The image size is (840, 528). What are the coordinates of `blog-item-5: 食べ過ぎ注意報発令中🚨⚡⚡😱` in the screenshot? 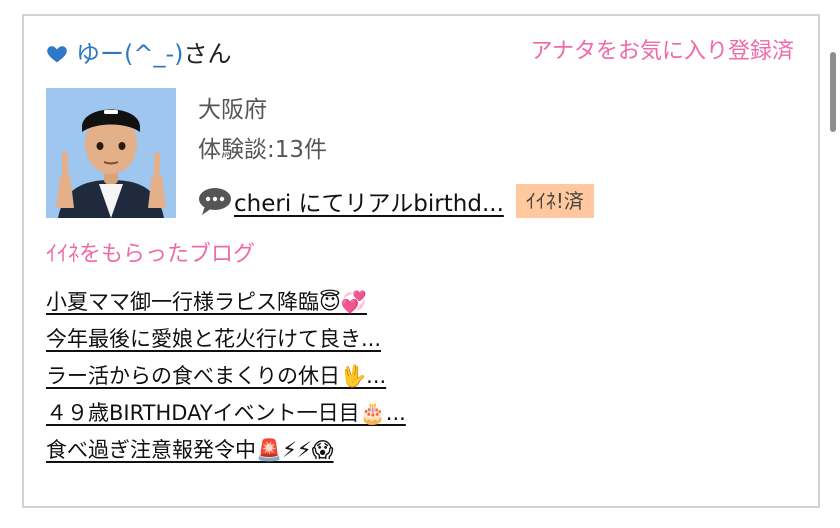 It's located at (226, 450).